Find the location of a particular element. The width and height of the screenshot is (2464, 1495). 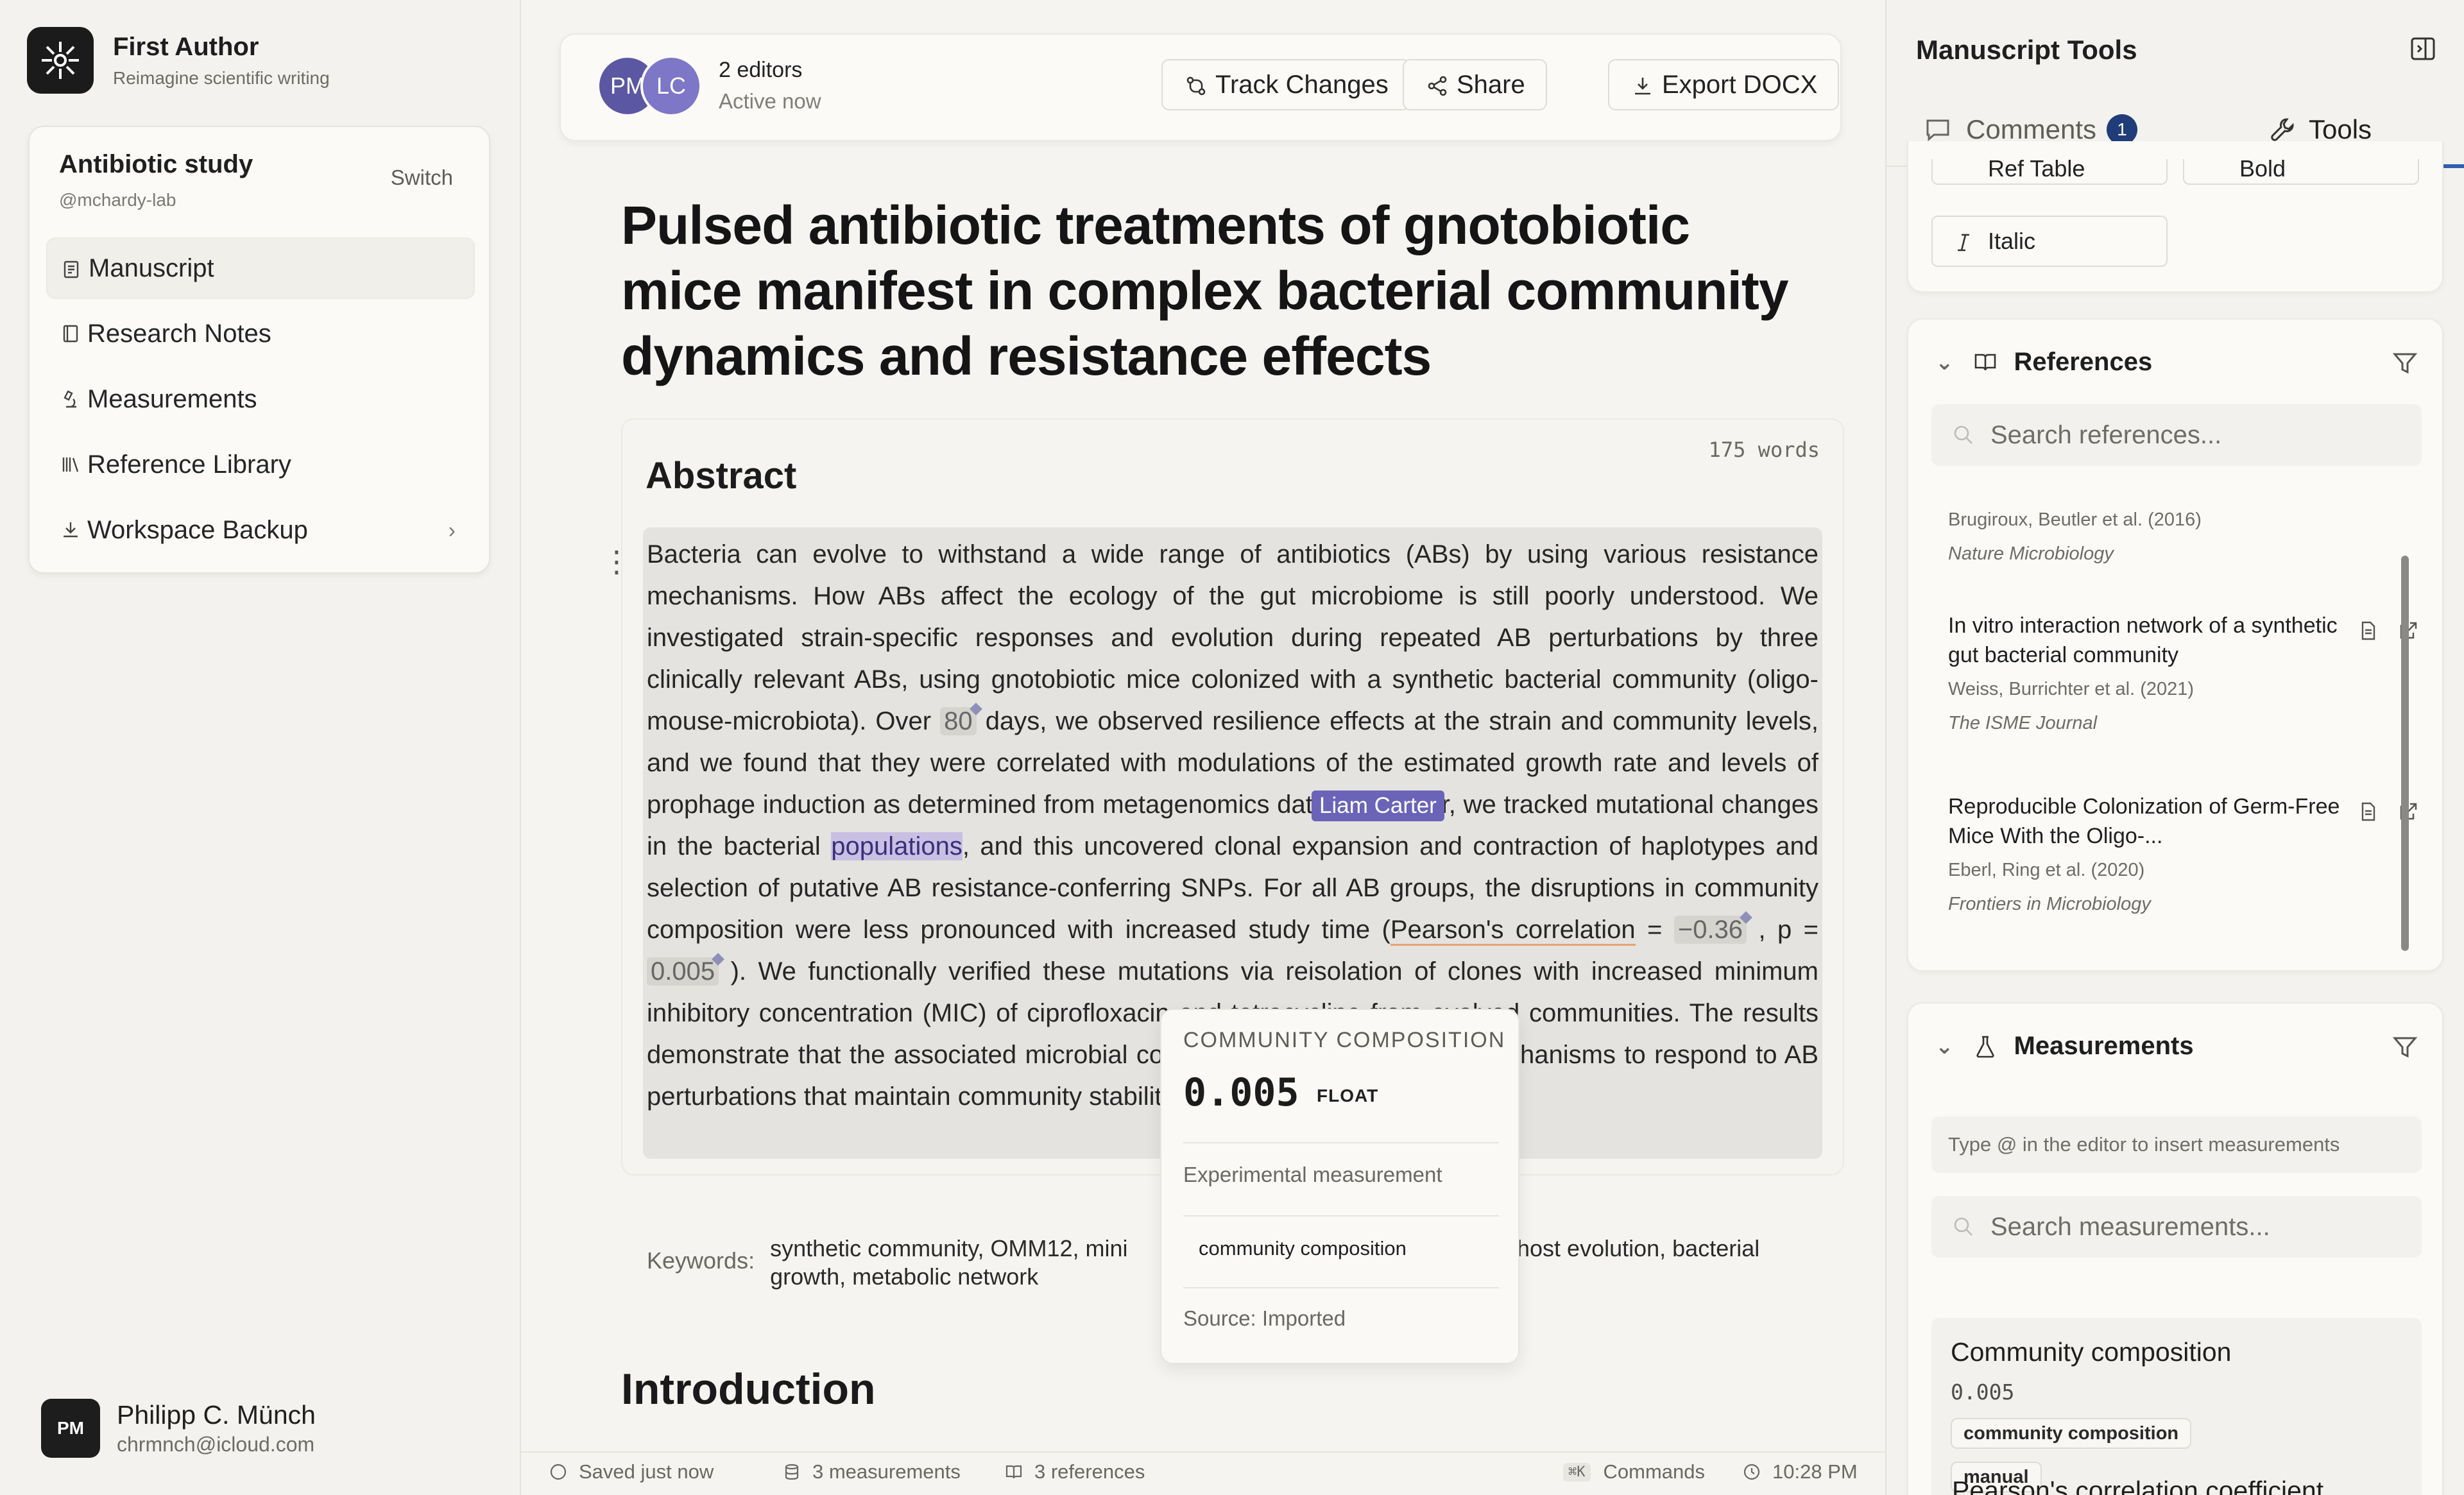

share-icon is located at coordinates (1438, 86).